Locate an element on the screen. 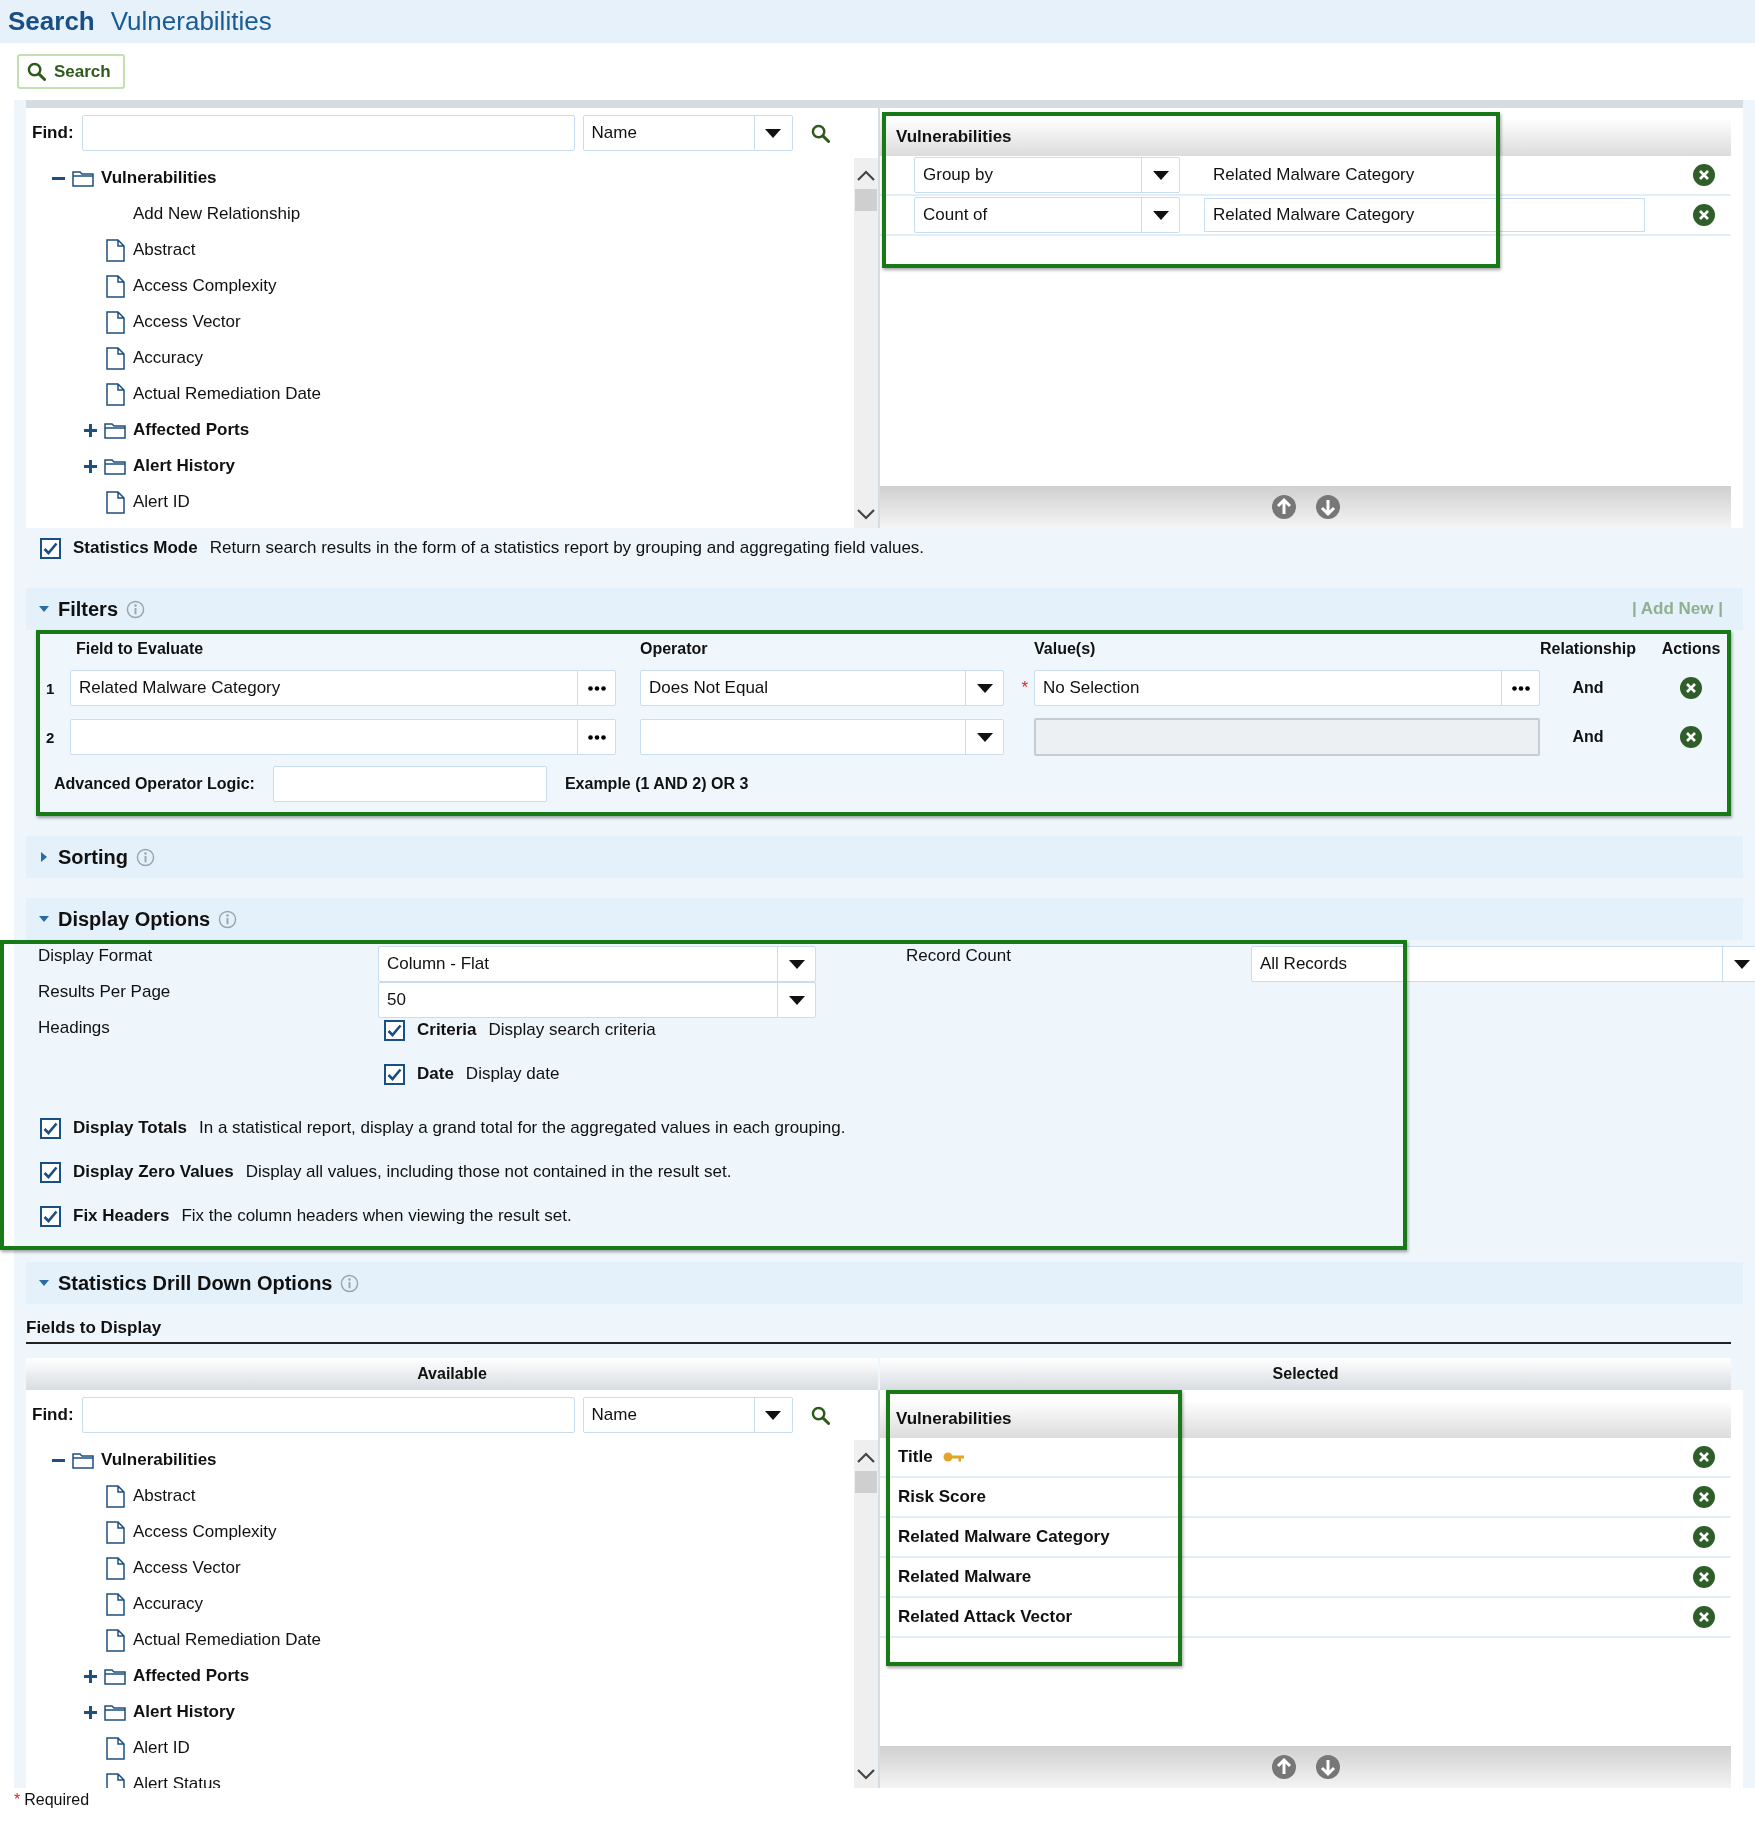 The image size is (1755, 1825). logic-field is located at coordinates (409, 784).